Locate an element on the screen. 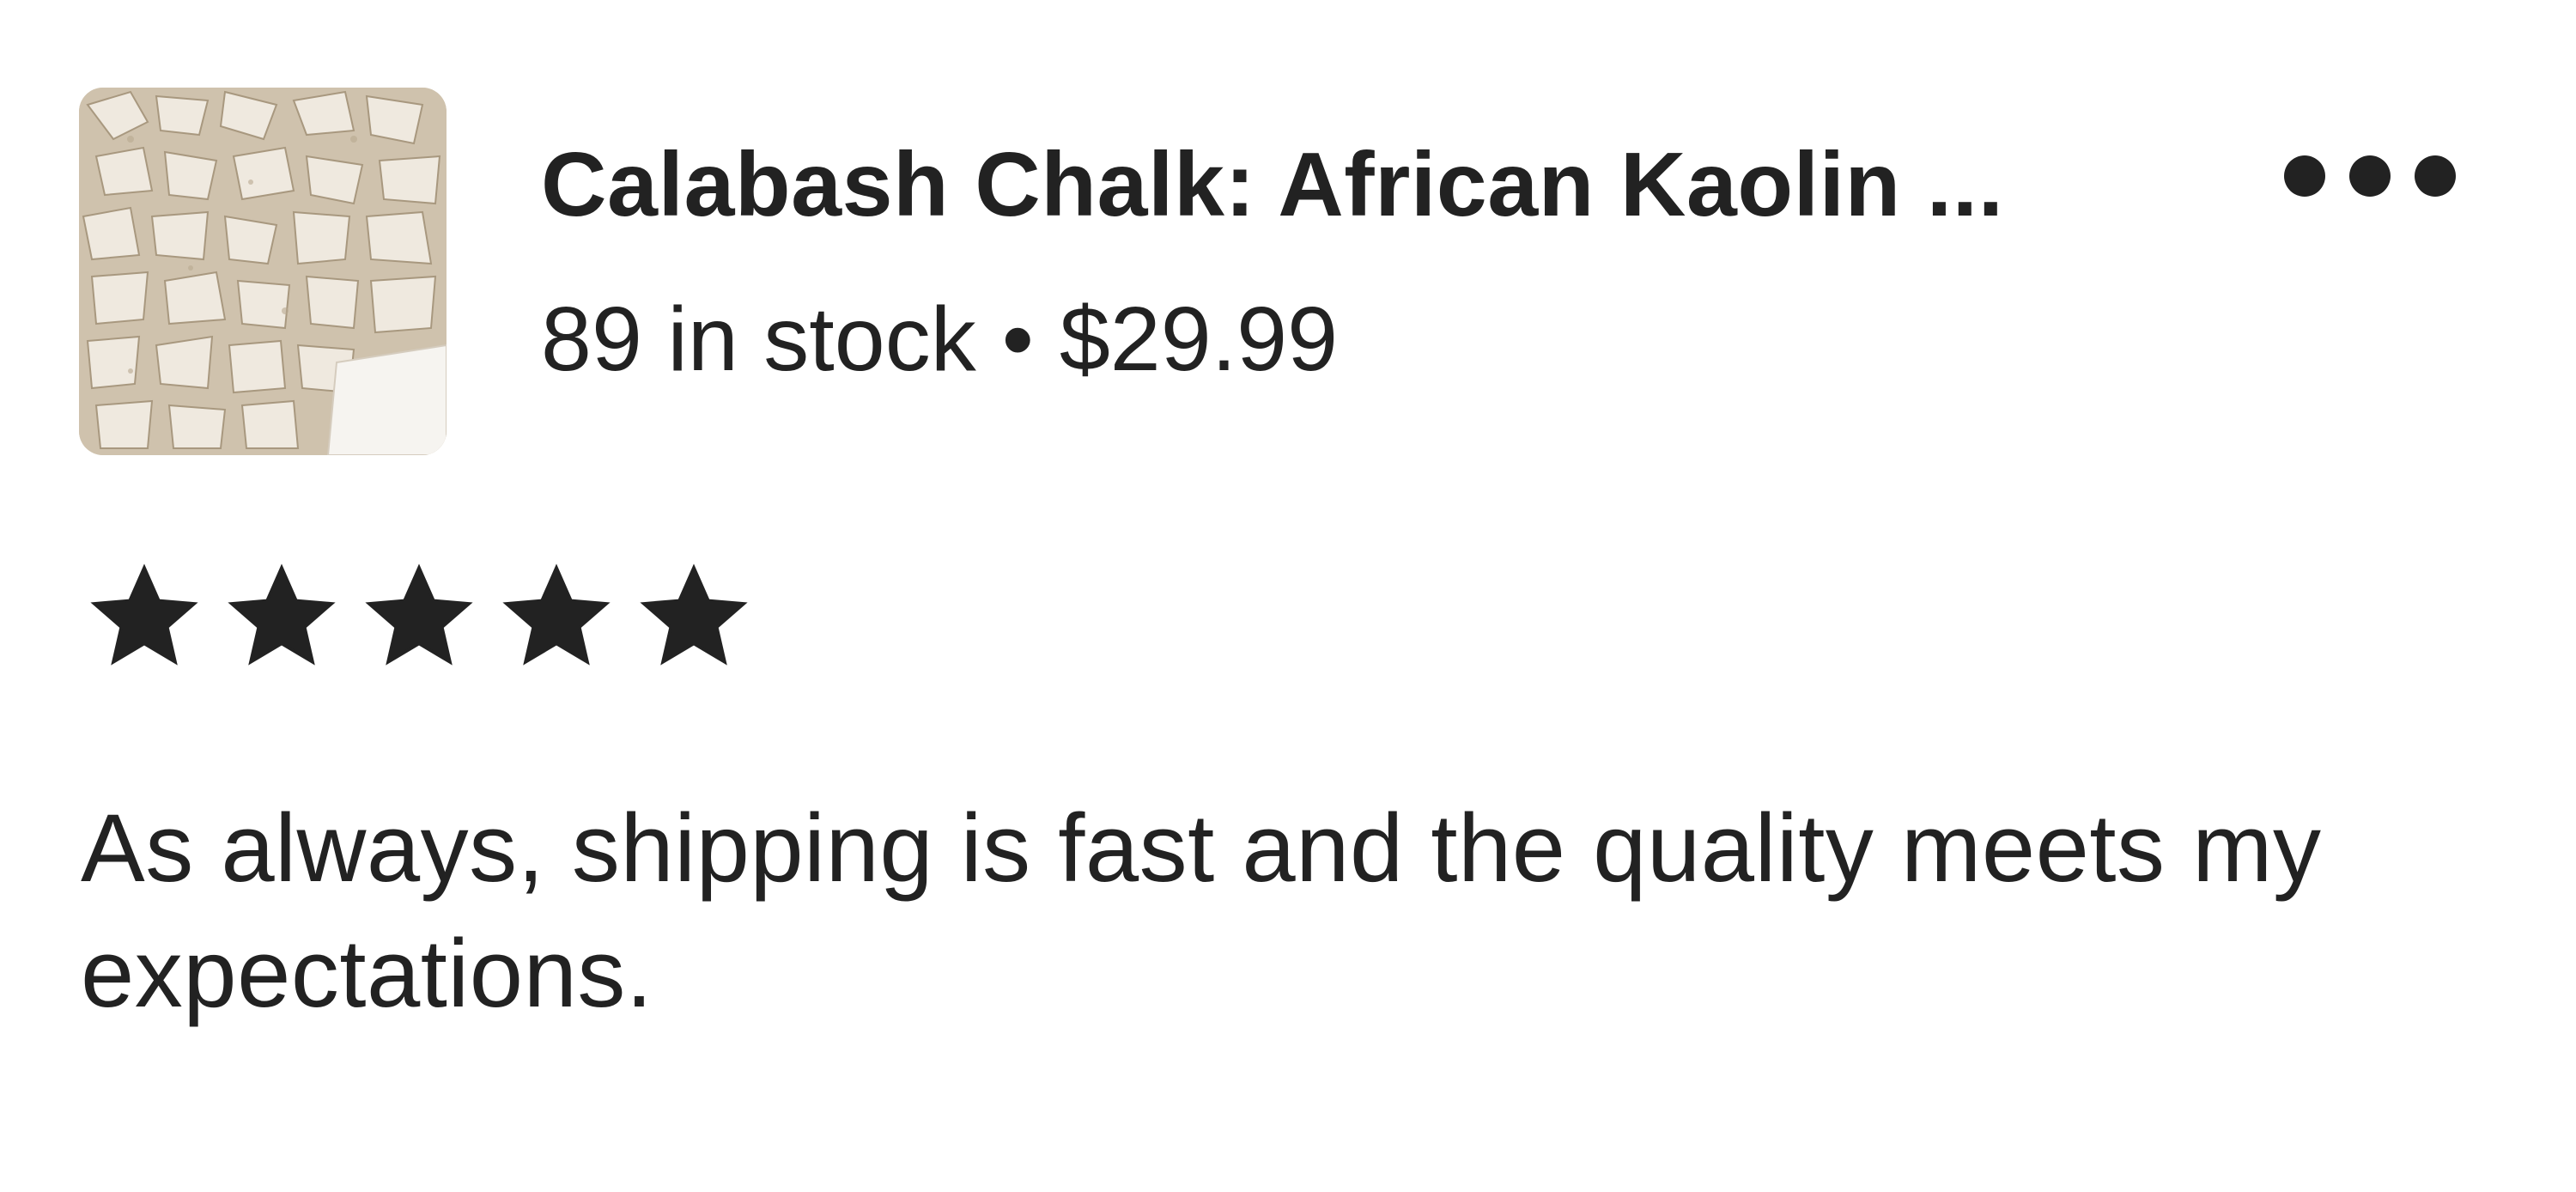  product-meta: 89 in stock • $29.99 is located at coordinates (940, 340).